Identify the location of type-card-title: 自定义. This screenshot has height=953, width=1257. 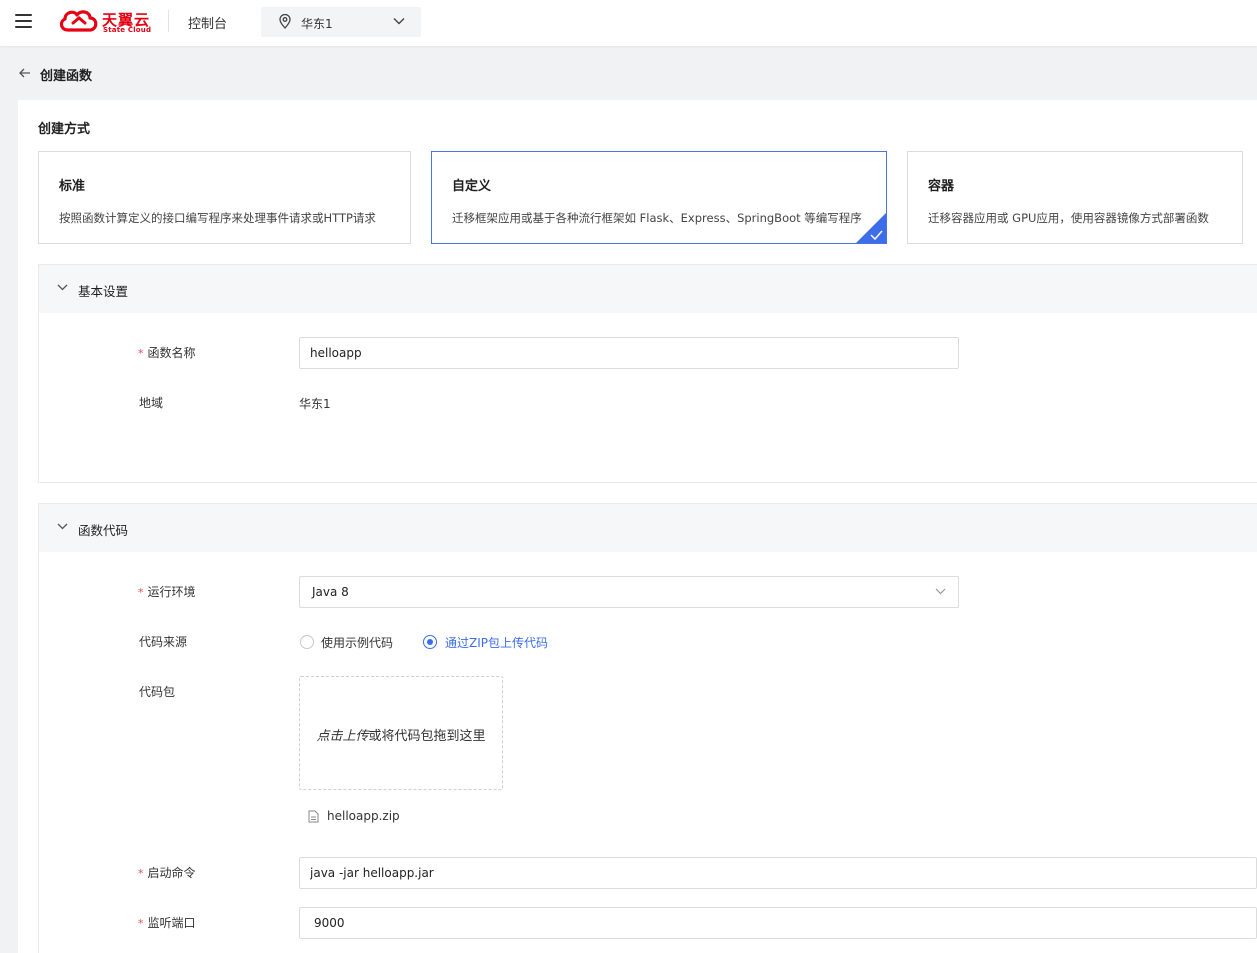
(472, 186).